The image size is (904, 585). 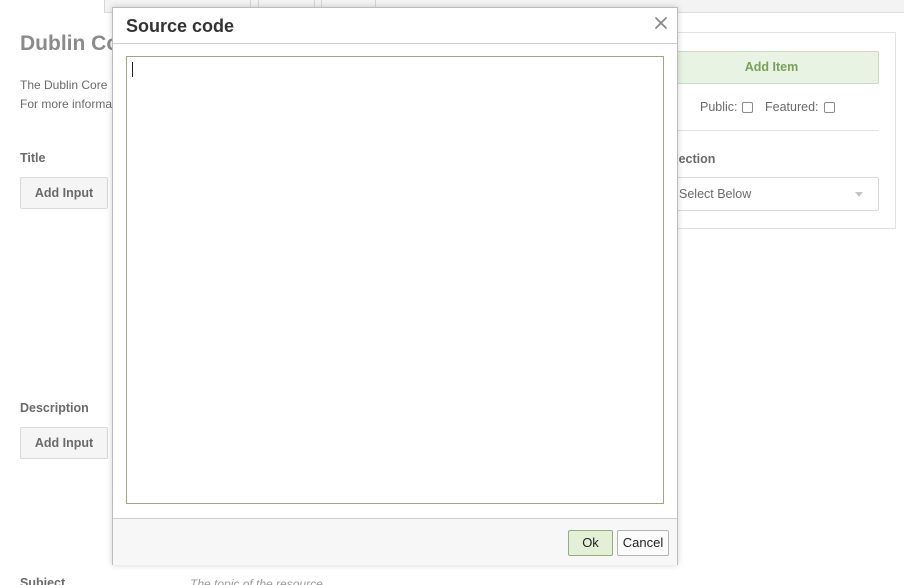 I want to click on ok-button: Ok, so click(x=590, y=543).